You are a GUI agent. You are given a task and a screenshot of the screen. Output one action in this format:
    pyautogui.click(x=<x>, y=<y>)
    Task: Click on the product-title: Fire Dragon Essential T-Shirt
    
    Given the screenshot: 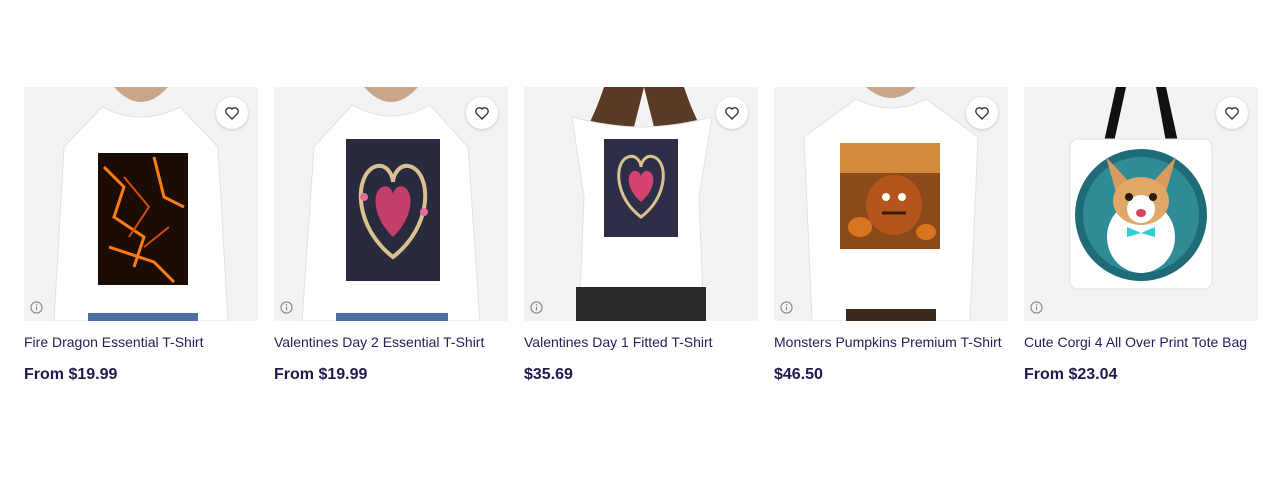 What is the action you would take?
    pyautogui.click(x=141, y=342)
    